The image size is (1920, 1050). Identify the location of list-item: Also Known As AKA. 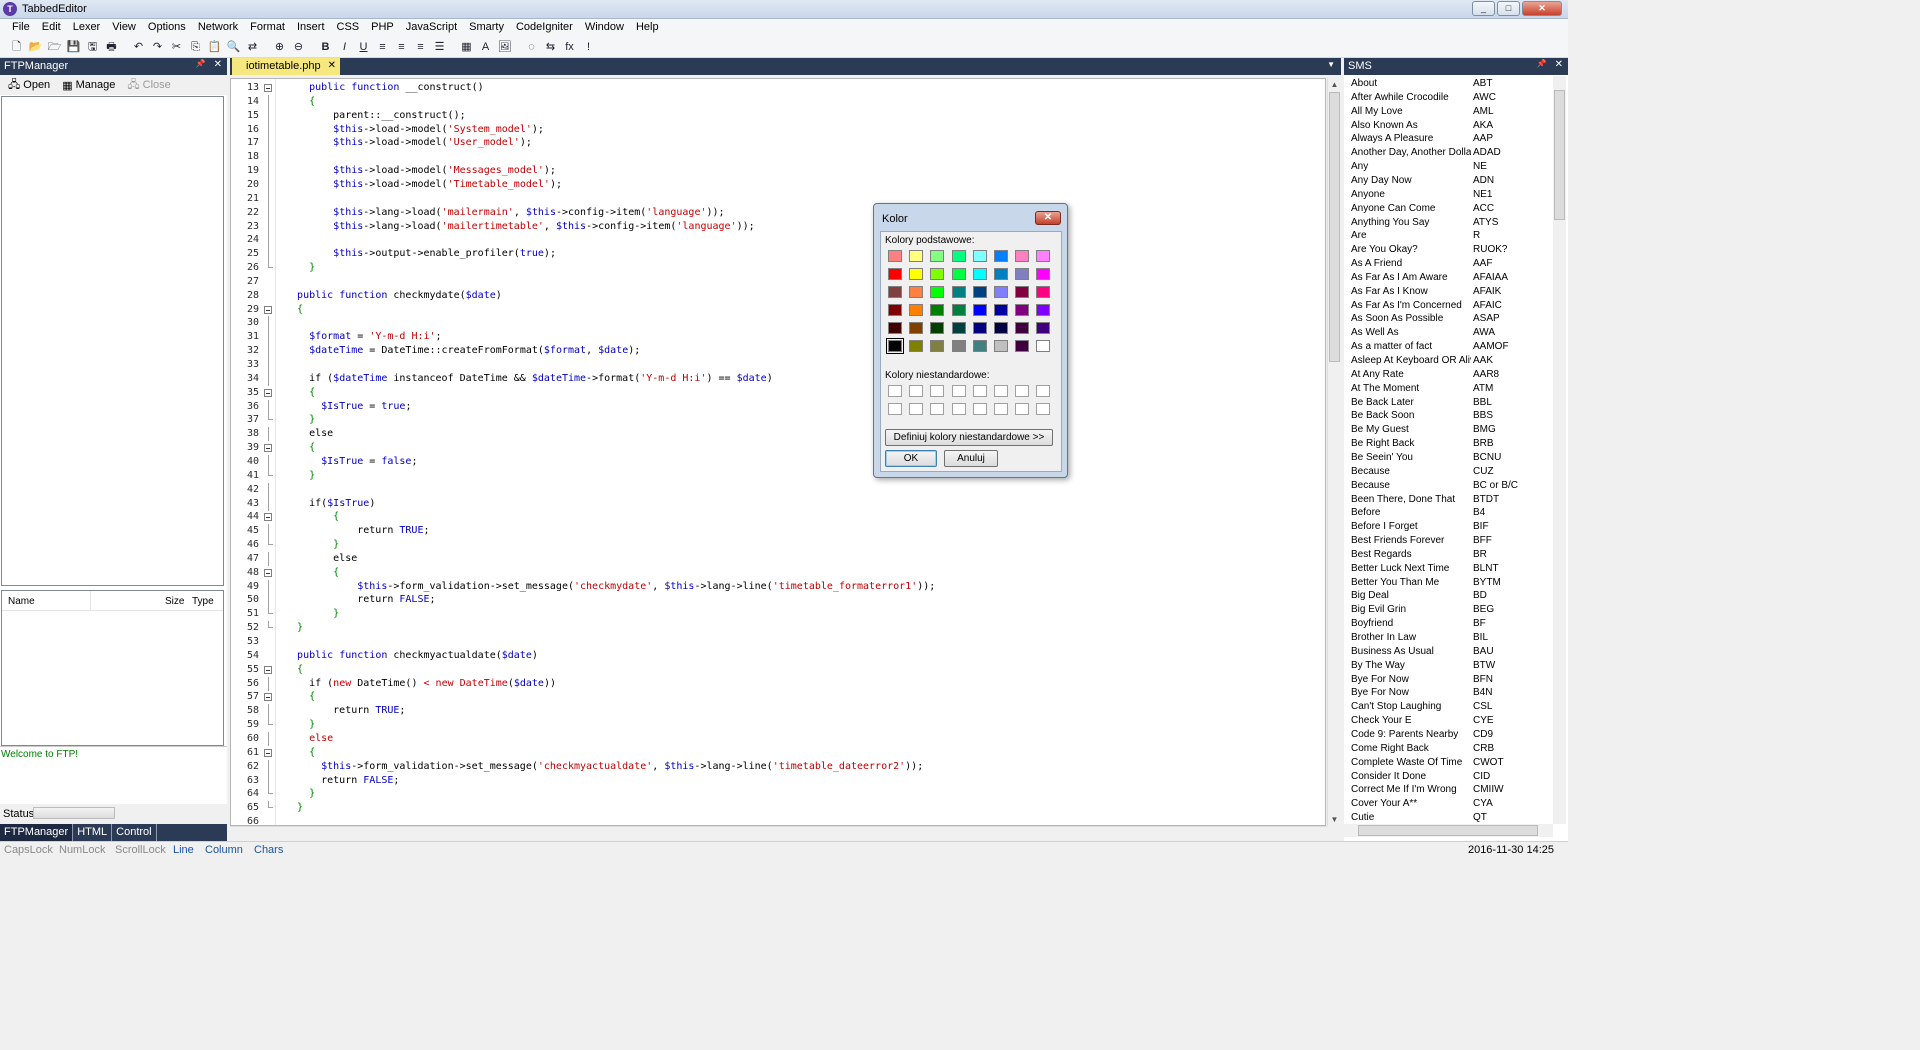
(1449, 126).